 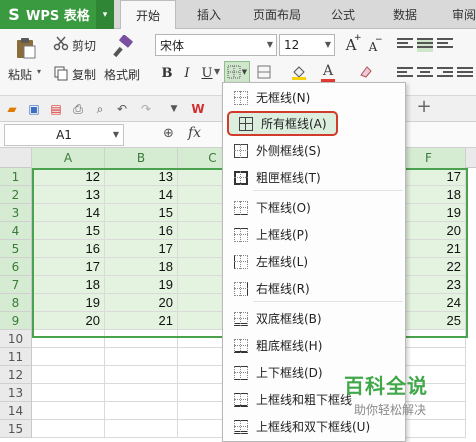 What do you see at coordinates (187, 73) in the screenshot?
I see `italic-button: I` at bounding box center [187, 73].